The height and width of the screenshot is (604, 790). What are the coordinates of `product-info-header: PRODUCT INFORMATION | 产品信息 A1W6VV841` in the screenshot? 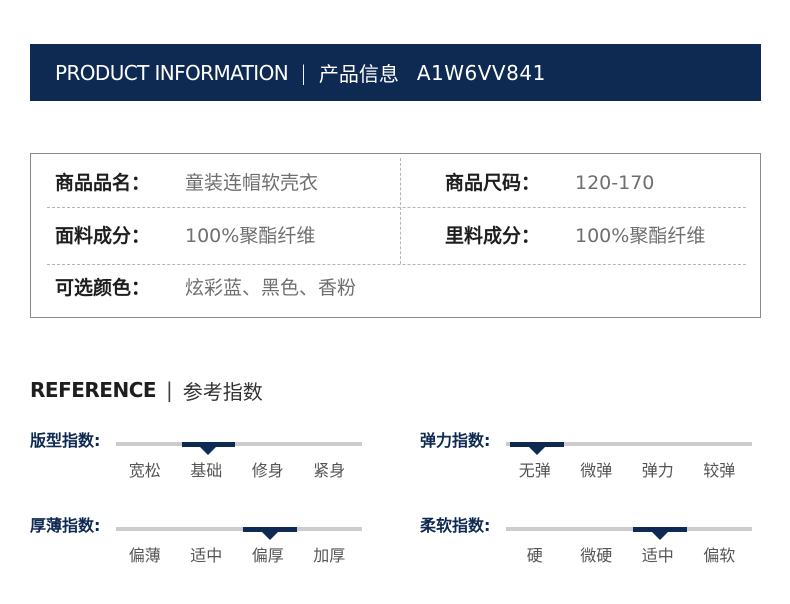 It's located at (395, 72).